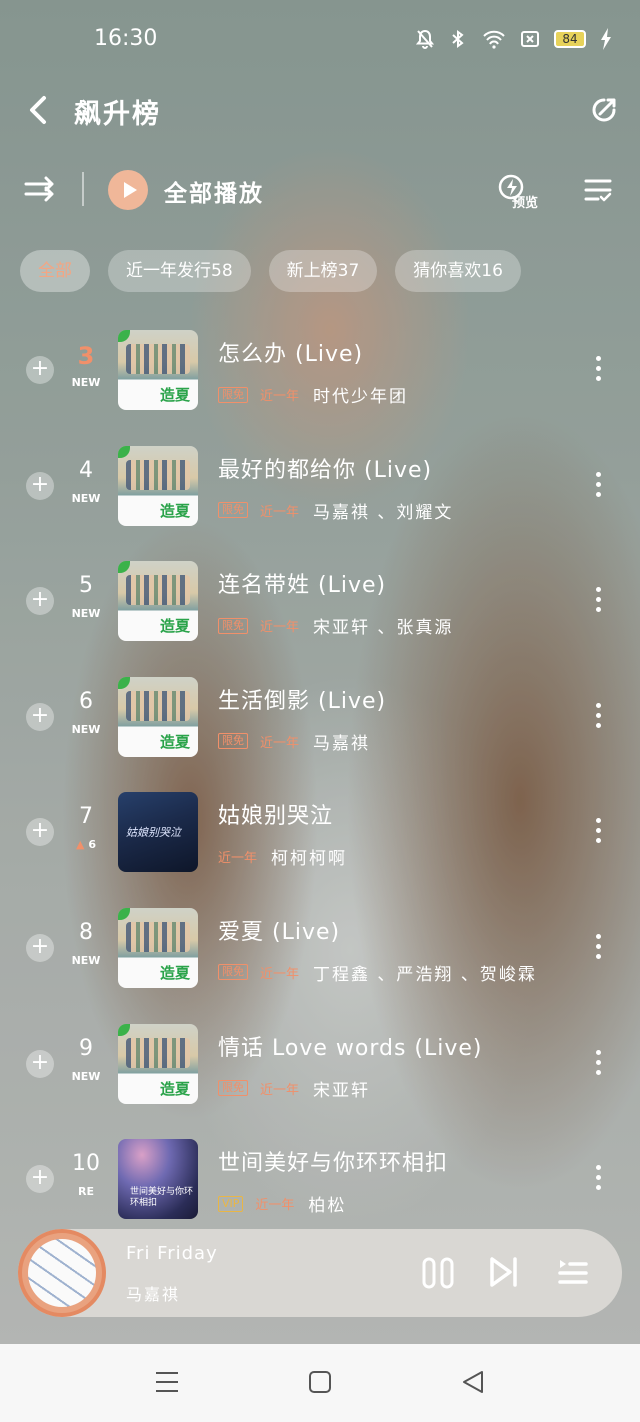 The image size is (640, 1422). Describe the element at coordinates (86, 1048) in the screenshot. I see `song-rank: 9` at that location.